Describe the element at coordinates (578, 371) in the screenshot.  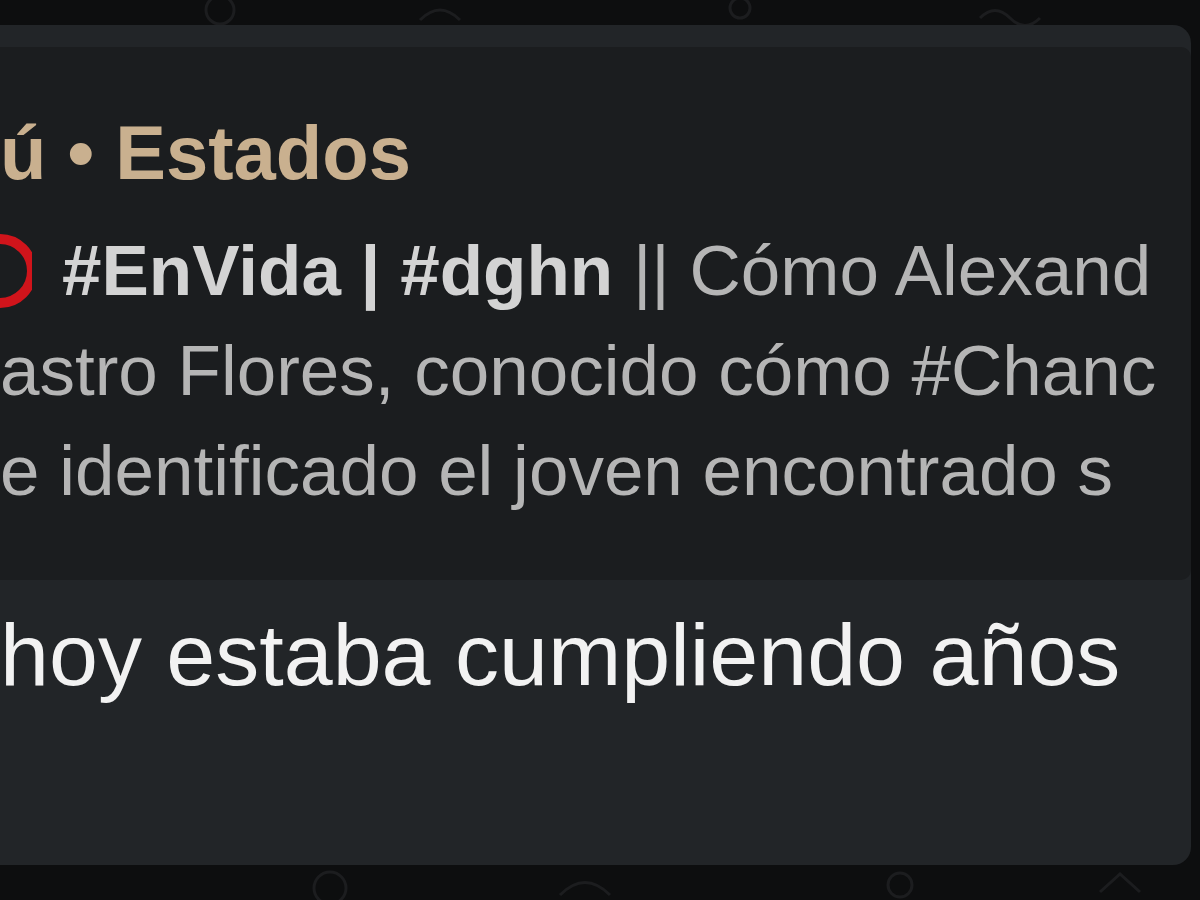
I see `quote-text: astro Flores, conocido cómo #Chanc` at that location.